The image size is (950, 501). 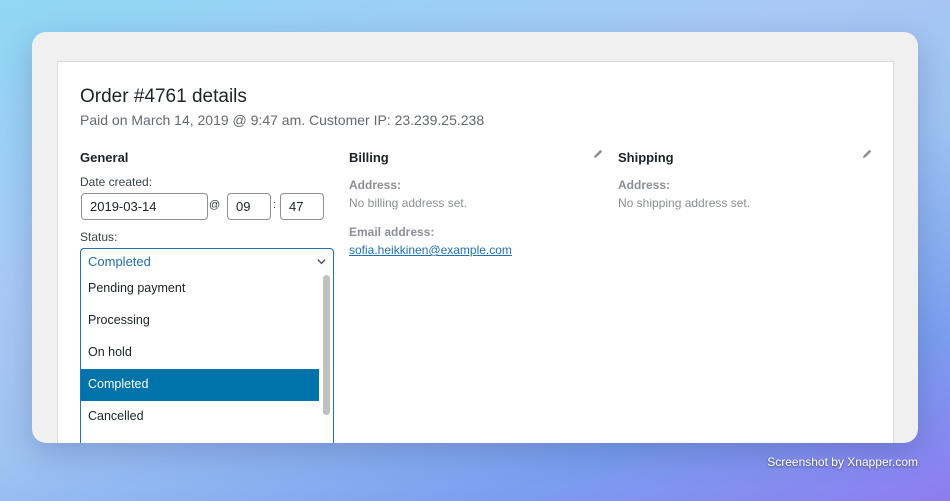 What do you see at coordinates (598, 154) in the screenshot?
I see `edit-billing-pencil-icon` at bounding box center [598, 154].